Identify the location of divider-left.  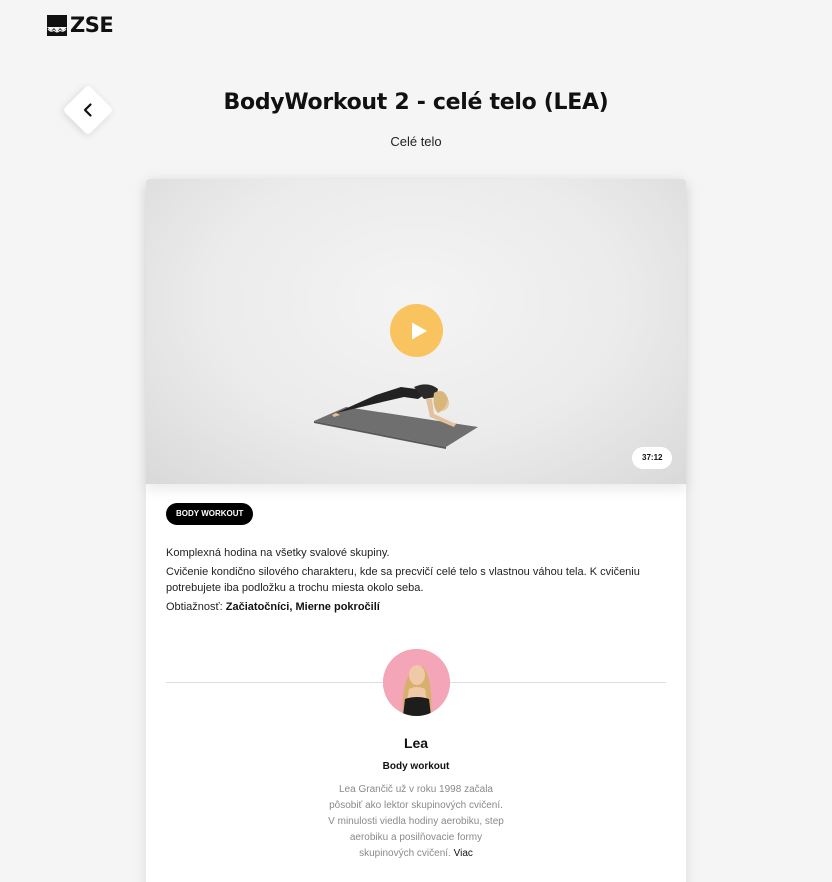
(274, 682).